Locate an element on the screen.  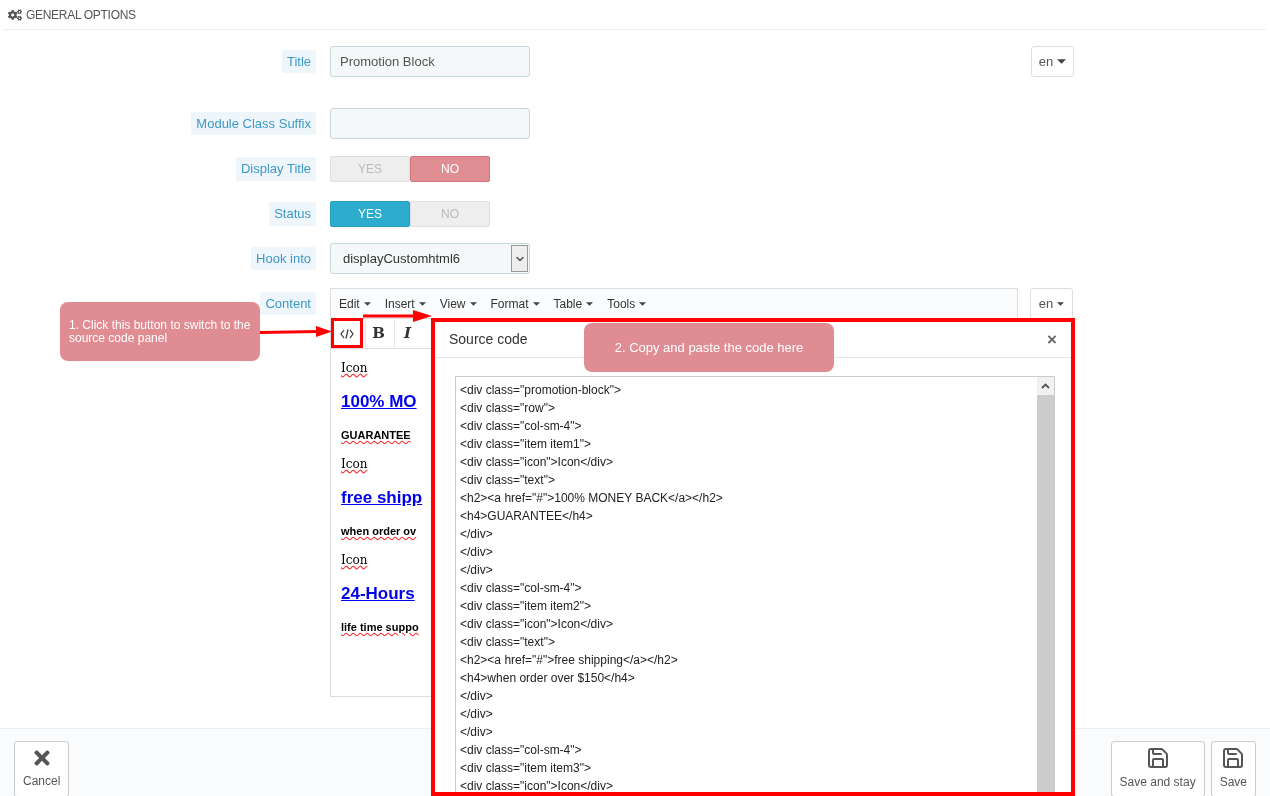
dialog-title: Source code is located at coordinates (488, 339).